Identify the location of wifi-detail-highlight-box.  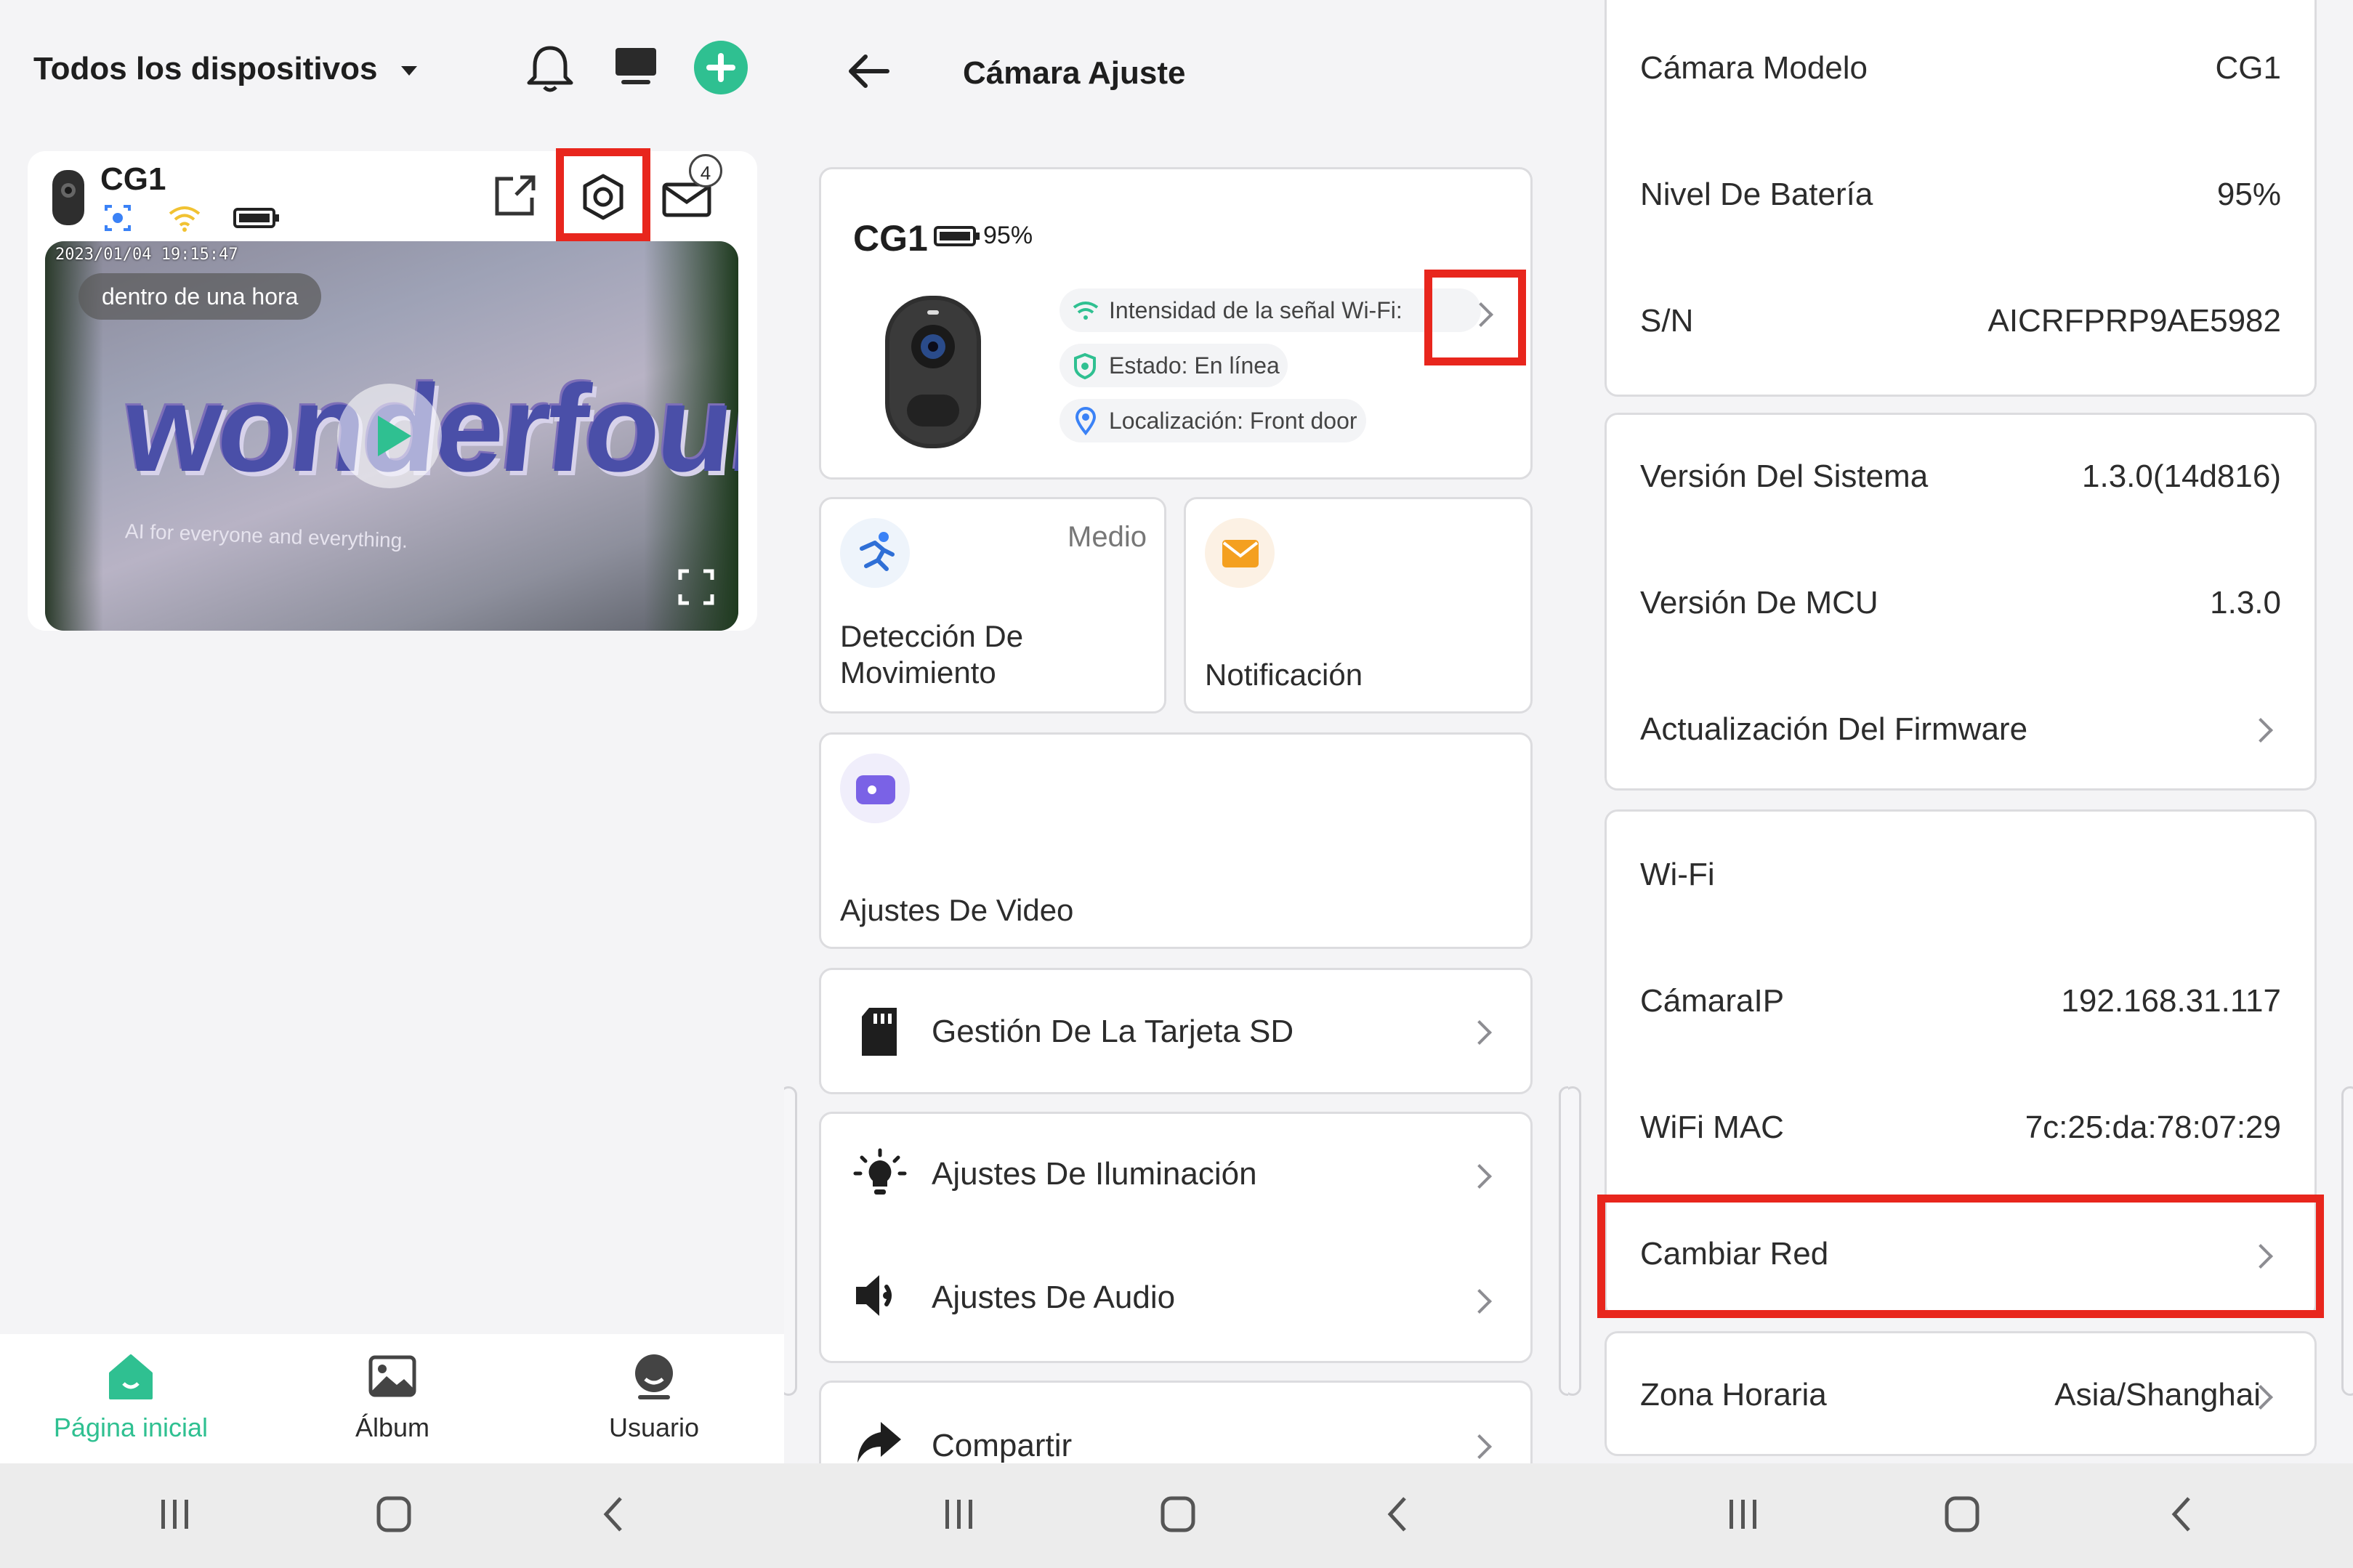
(1475, 317).